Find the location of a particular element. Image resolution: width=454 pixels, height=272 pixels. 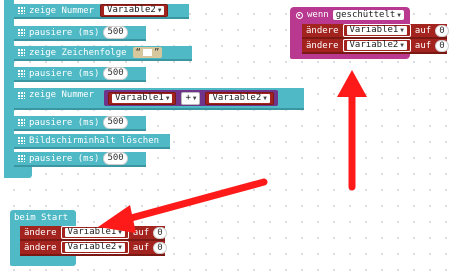

arrow-to-on-shake-head-icon is located at coordinates (352, 83).